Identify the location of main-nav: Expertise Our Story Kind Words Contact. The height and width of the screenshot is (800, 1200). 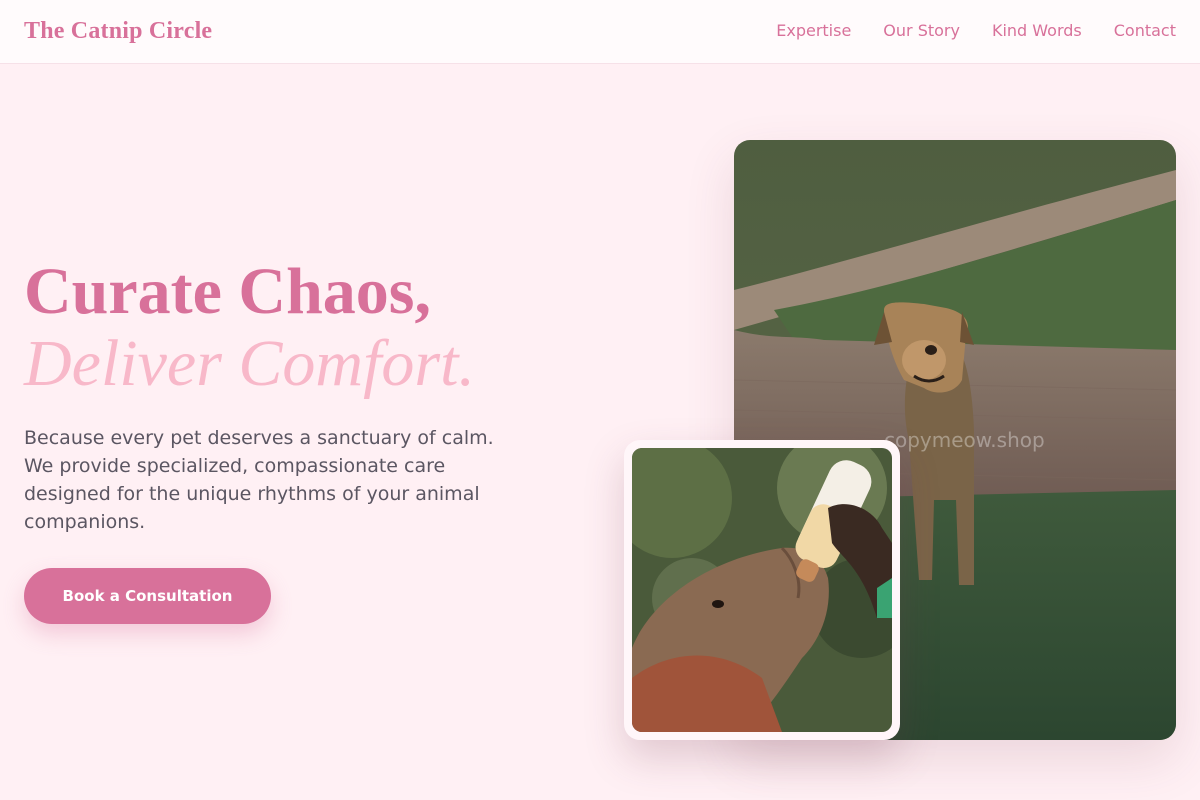
(976, 30).